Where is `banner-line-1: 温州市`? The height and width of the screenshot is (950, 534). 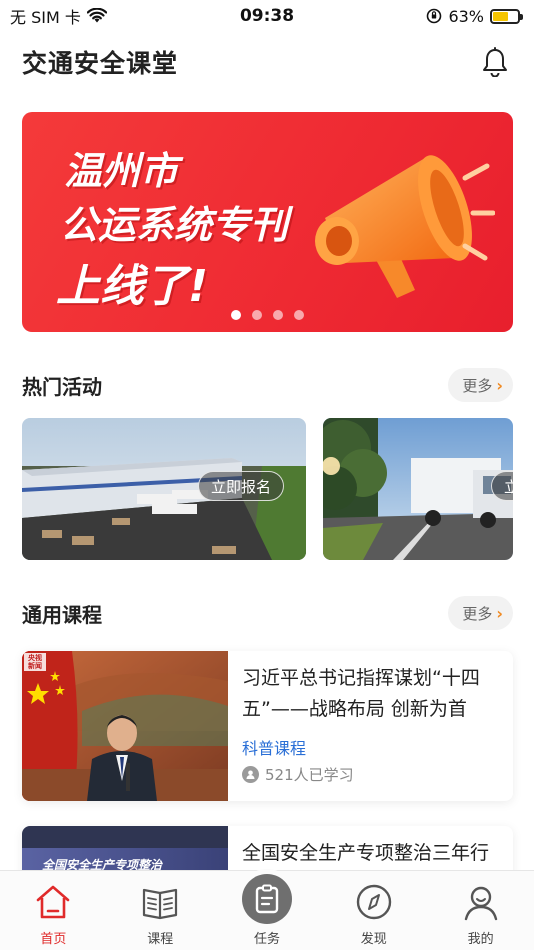
banner-line-1: 温州市 is located at coordinates (121, 171).